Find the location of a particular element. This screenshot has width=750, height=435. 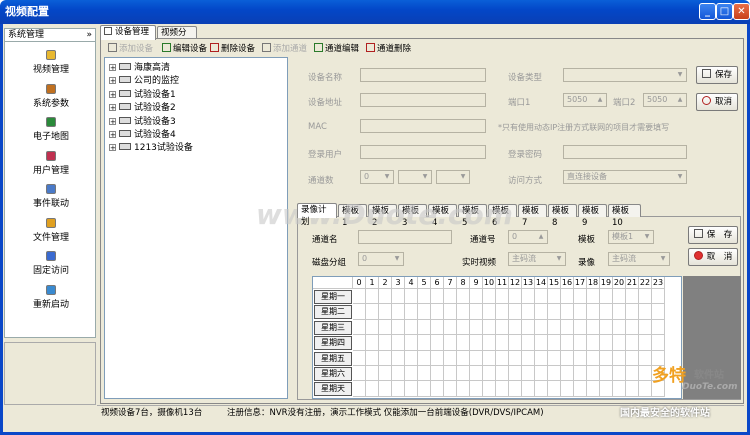

nav-item: 重新启动 is located at coordinates (51, 297).